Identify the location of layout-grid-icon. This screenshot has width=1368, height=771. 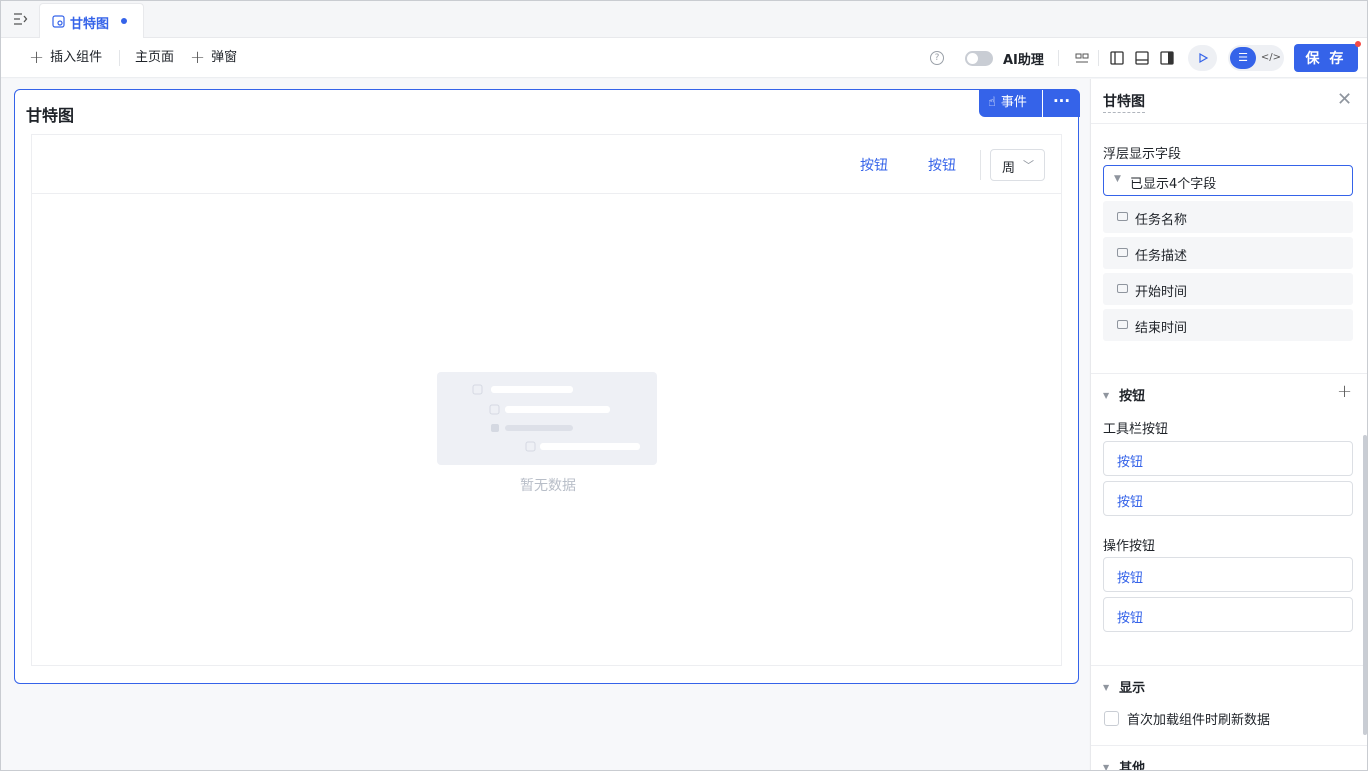
(1082, 58).